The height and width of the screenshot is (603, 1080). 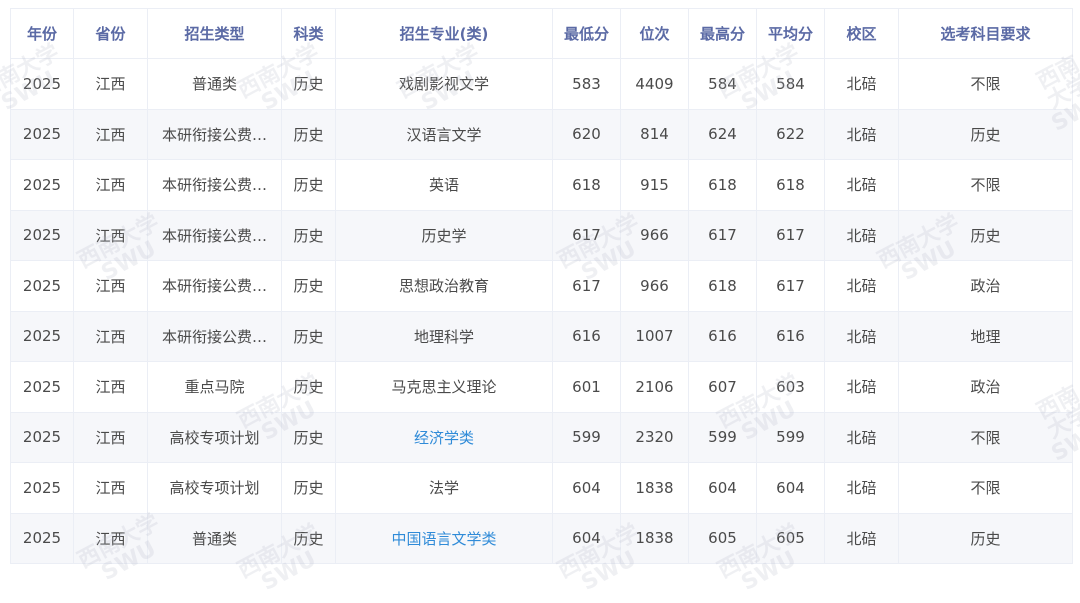 I want to click on table-row: 2025 江西 重点马院 历史 马克思主义理论 601 2106 607 603 北碚 政治, so click(x=541, y=387).